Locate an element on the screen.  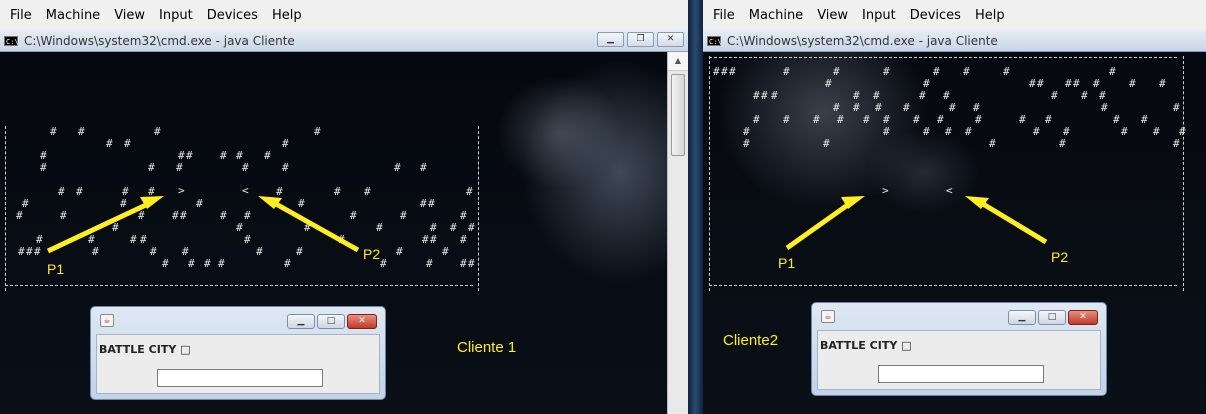
battle-city-label: BATTLE CITY □ is located at coordinates (145, 349).